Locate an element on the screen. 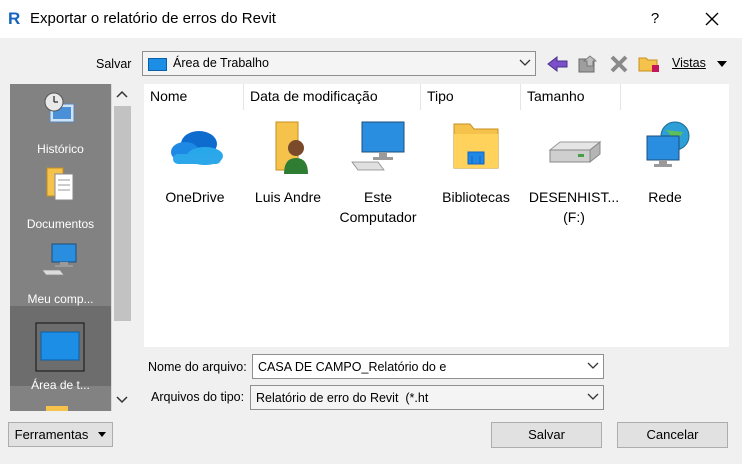 The height and width of the screenshot is (464, 742). file-item-drive: DESENHIST... (F:) is located at coordinates (574, 172).